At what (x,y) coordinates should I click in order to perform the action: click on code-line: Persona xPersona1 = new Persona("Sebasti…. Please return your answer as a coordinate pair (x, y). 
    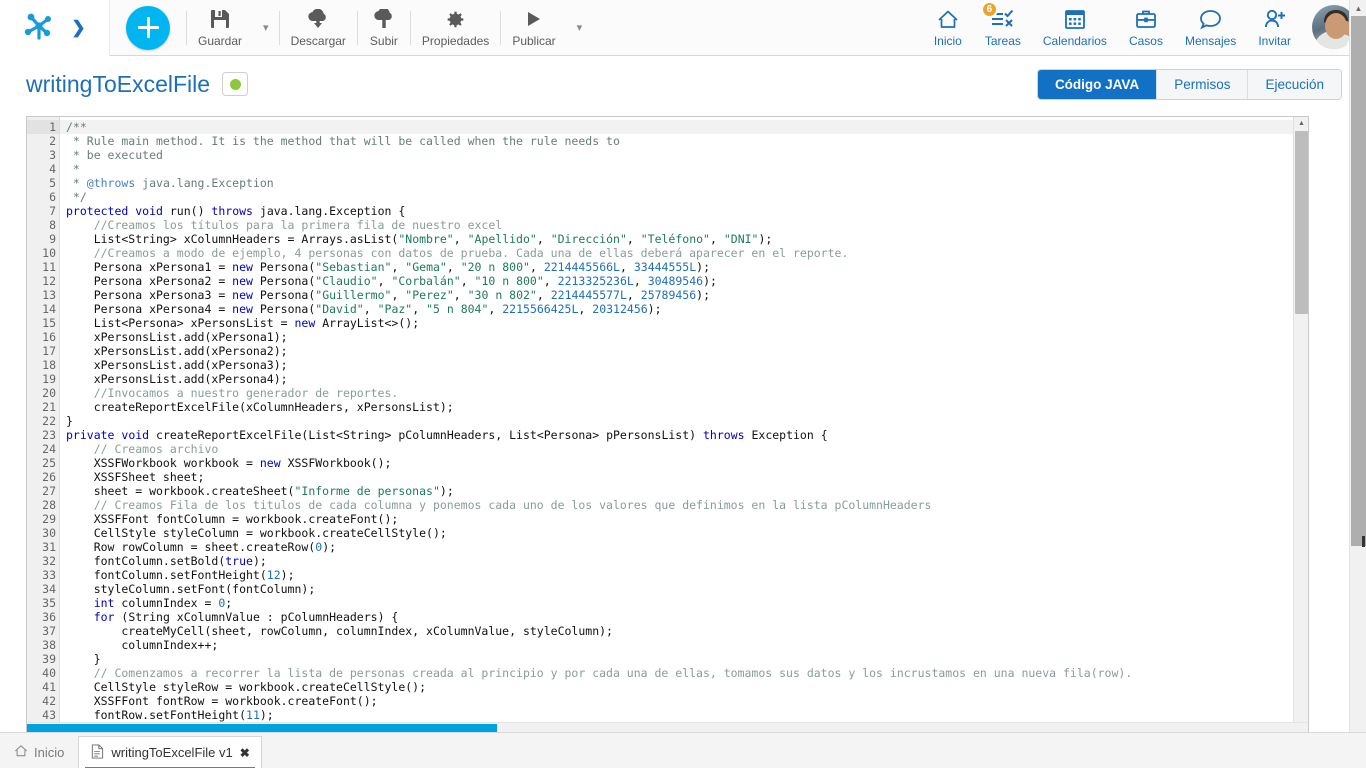
    Looking at the image, I should click on (684, 267).